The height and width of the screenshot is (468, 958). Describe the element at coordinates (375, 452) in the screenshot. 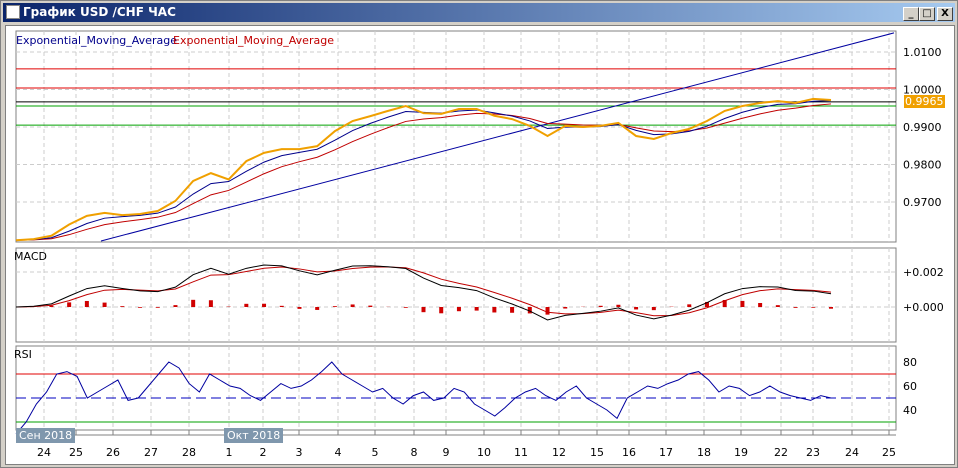

I see `x-tick-label: 5` at that location.